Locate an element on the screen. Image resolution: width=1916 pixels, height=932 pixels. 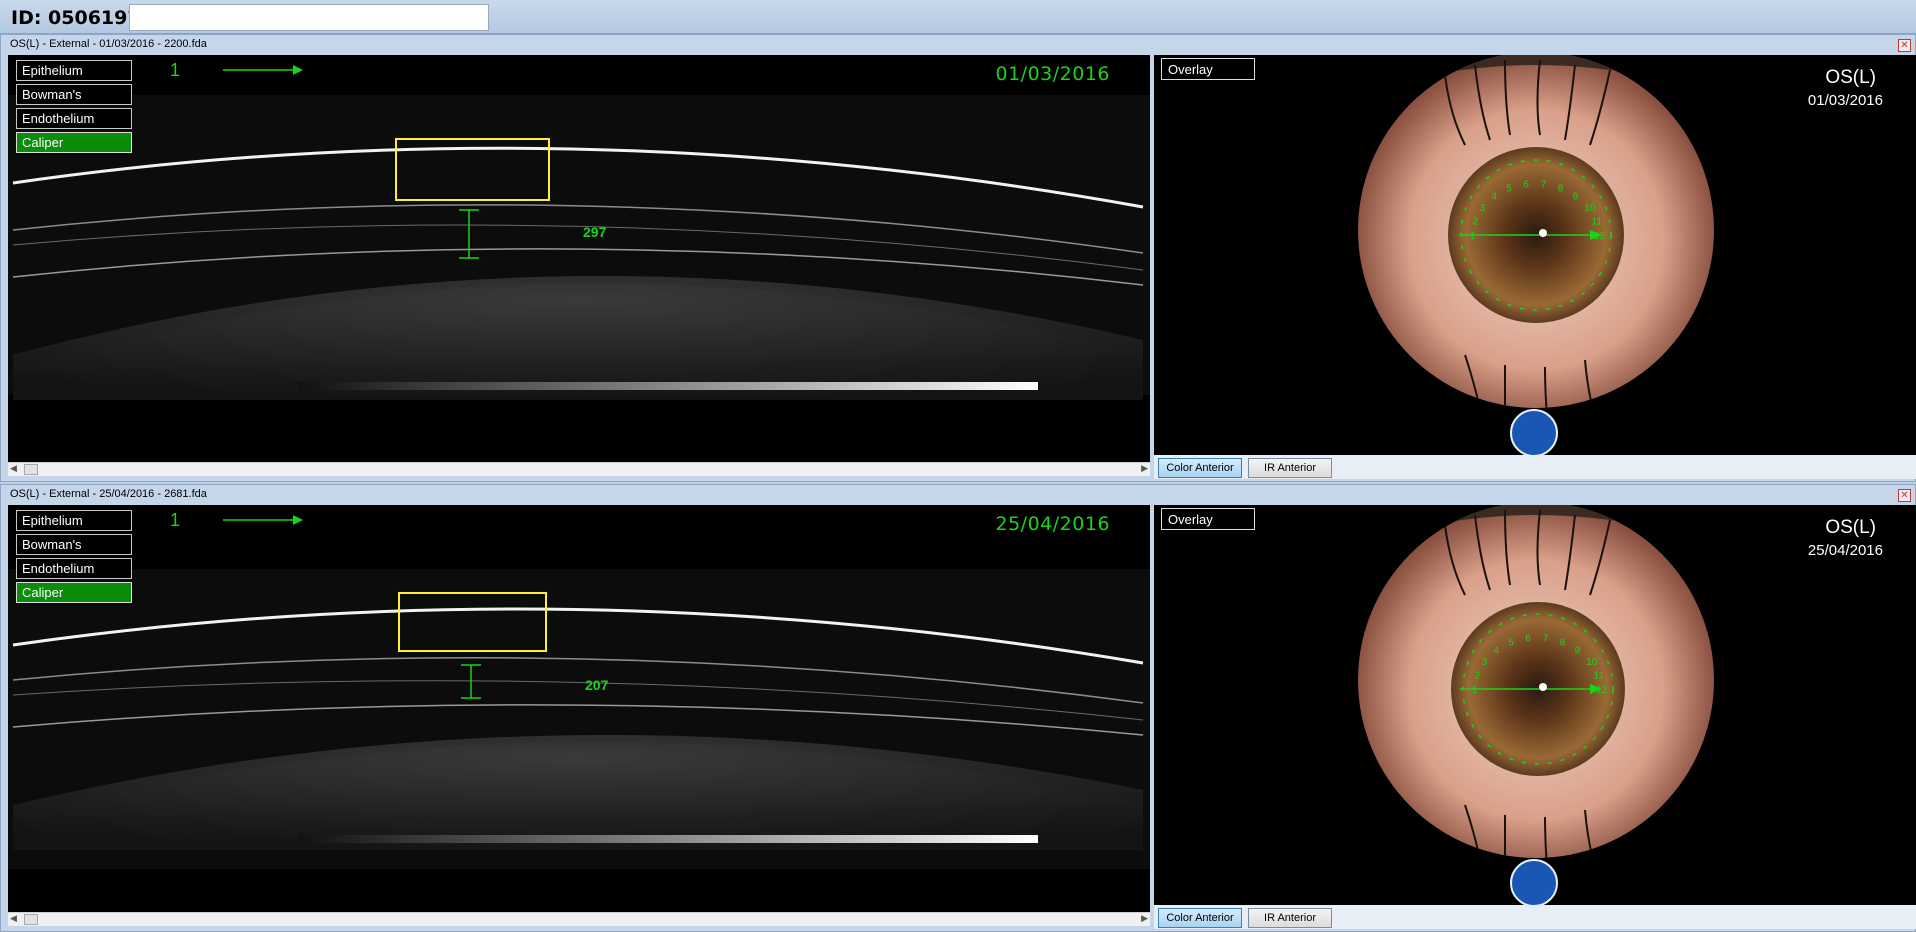
eye-date: 01/03/2016 is located at coordinates (1845, 100).